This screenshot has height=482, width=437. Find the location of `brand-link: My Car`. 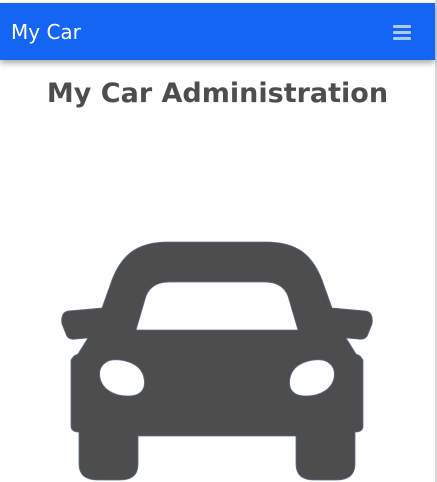

brand-link: My Car is located at coordinates (46, 32).